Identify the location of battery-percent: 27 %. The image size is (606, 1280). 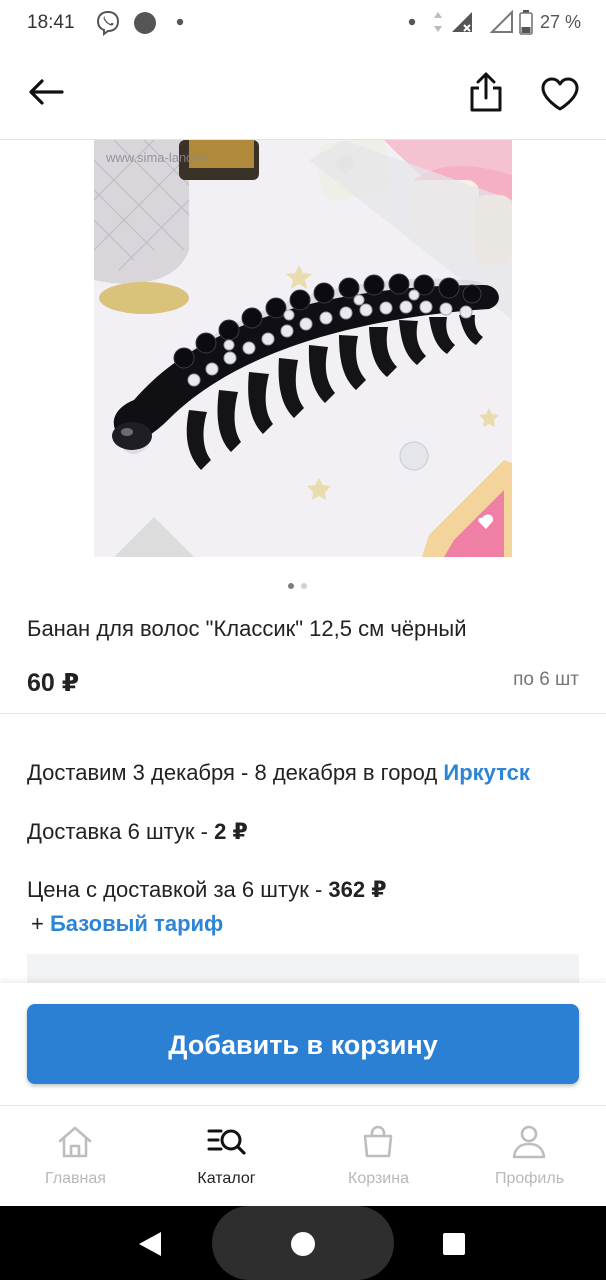
(561, 22).